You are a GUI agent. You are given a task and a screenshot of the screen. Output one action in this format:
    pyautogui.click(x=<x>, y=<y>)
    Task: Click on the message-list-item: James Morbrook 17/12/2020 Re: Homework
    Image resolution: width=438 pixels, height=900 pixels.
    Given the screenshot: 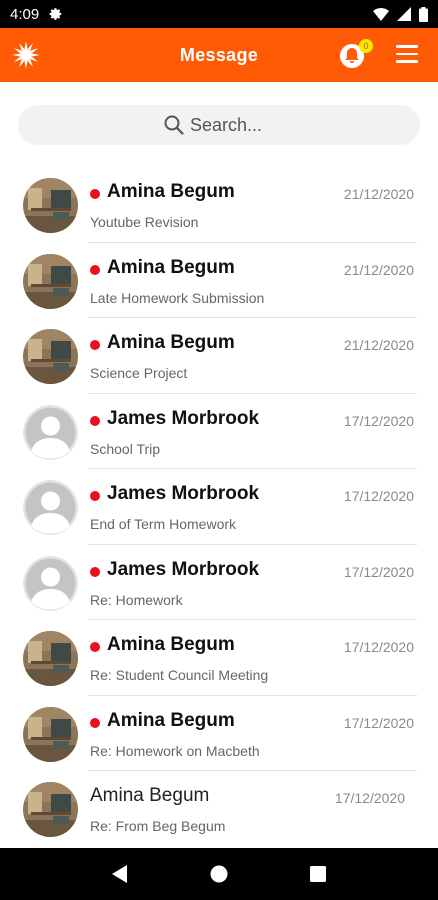 What is the action you would take?
    pyautogui.click(x=219, y=583)
    